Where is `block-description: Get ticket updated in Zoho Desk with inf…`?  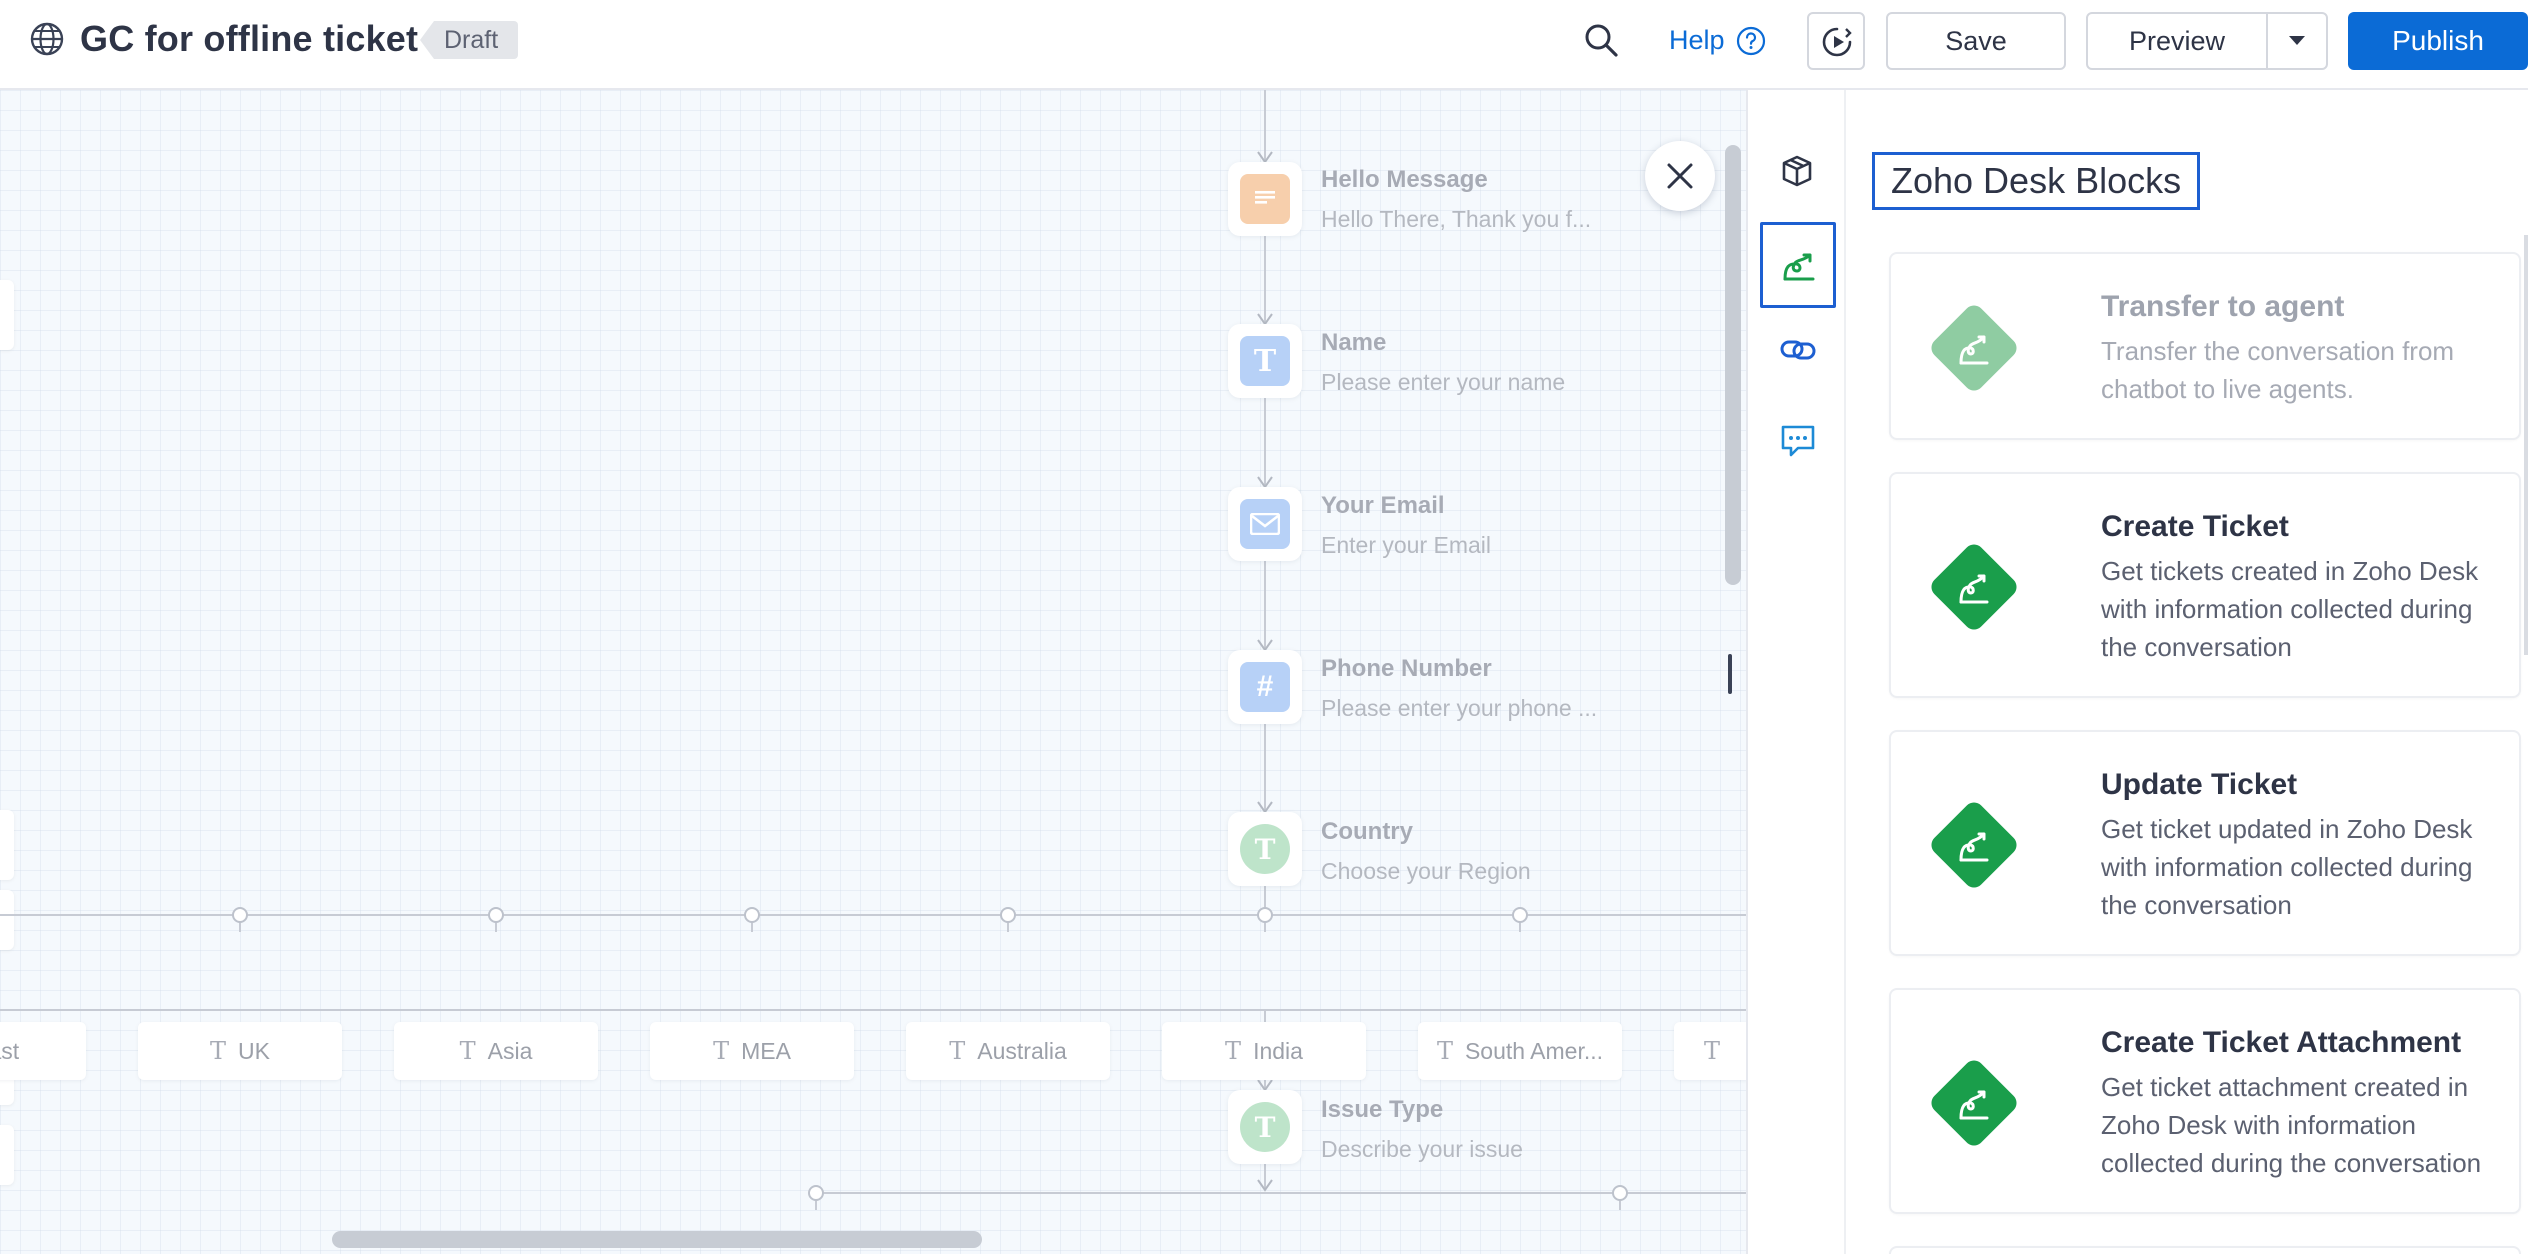
block-description: Get ticket updated in Zoho Desk with inf… is located at coordinates (2287, 867).